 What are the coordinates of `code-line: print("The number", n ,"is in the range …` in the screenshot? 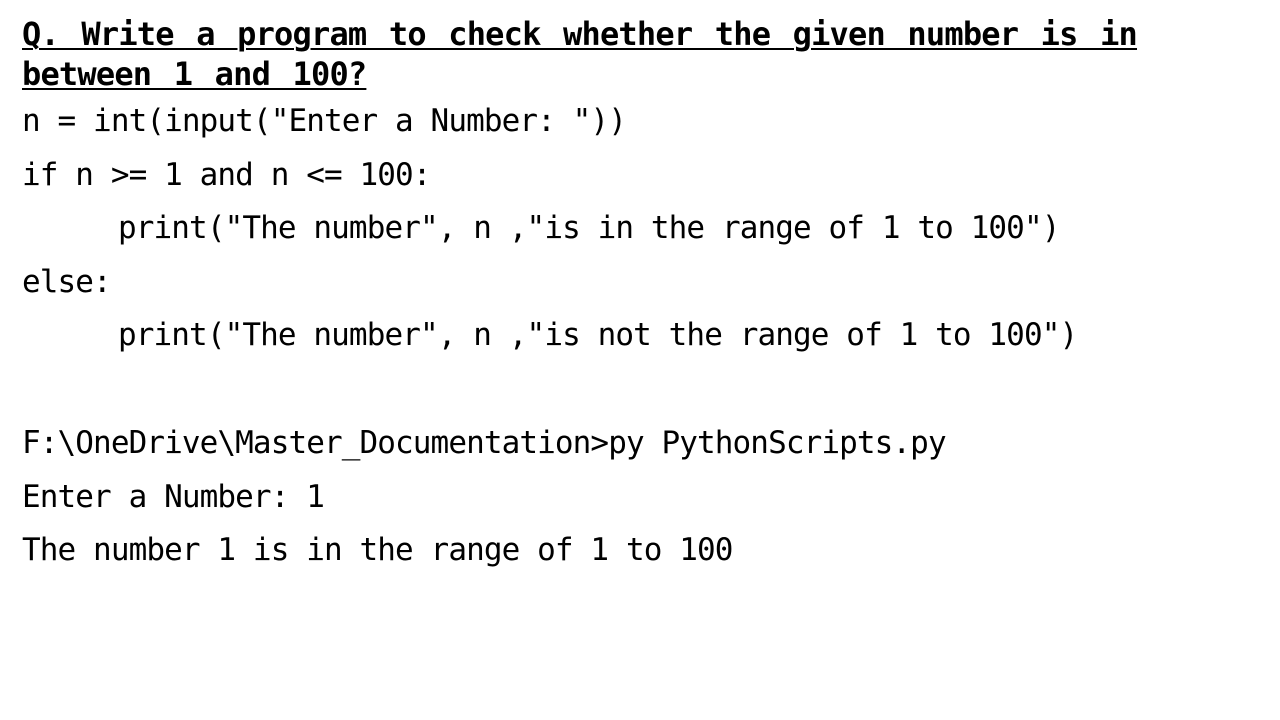 It's located at (589, 228).